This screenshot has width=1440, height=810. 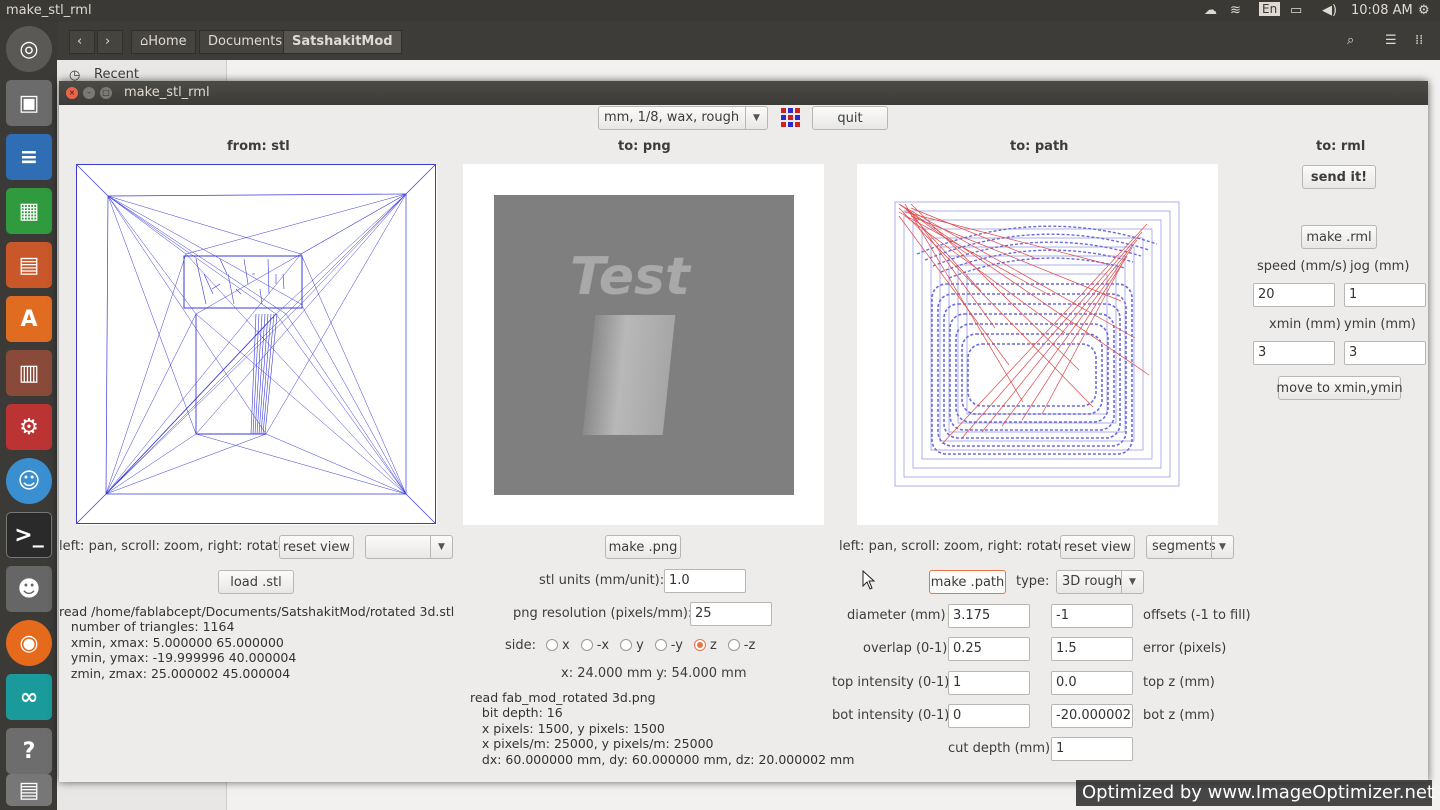 What do you see at coordinates (521, 645) in the screenshot?
I see `side-label: side:` at bounding box center [521, 645].